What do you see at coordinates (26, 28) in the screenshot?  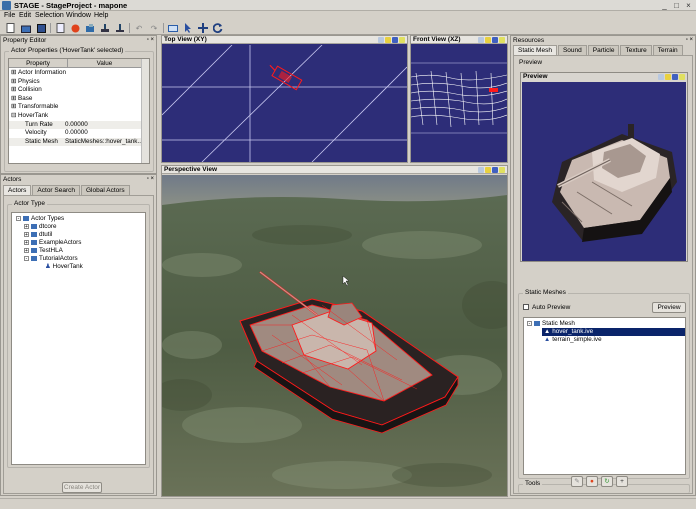 I see `open-icon` at bounding box center [26, 28].